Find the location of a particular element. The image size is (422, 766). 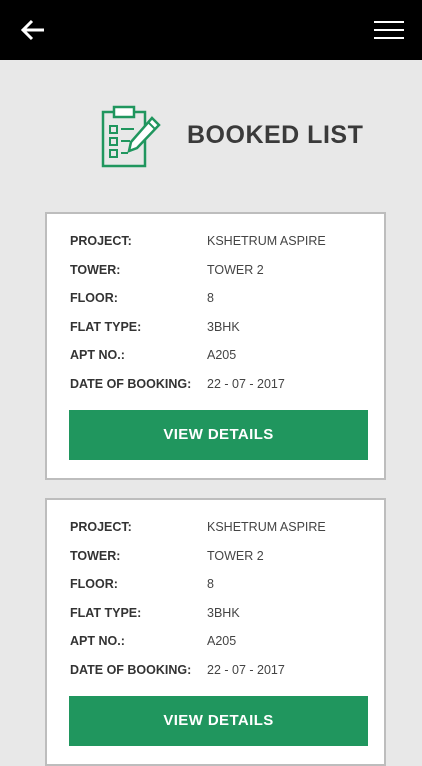

clipboard-edit-icon is located at coordinates (131, 136).